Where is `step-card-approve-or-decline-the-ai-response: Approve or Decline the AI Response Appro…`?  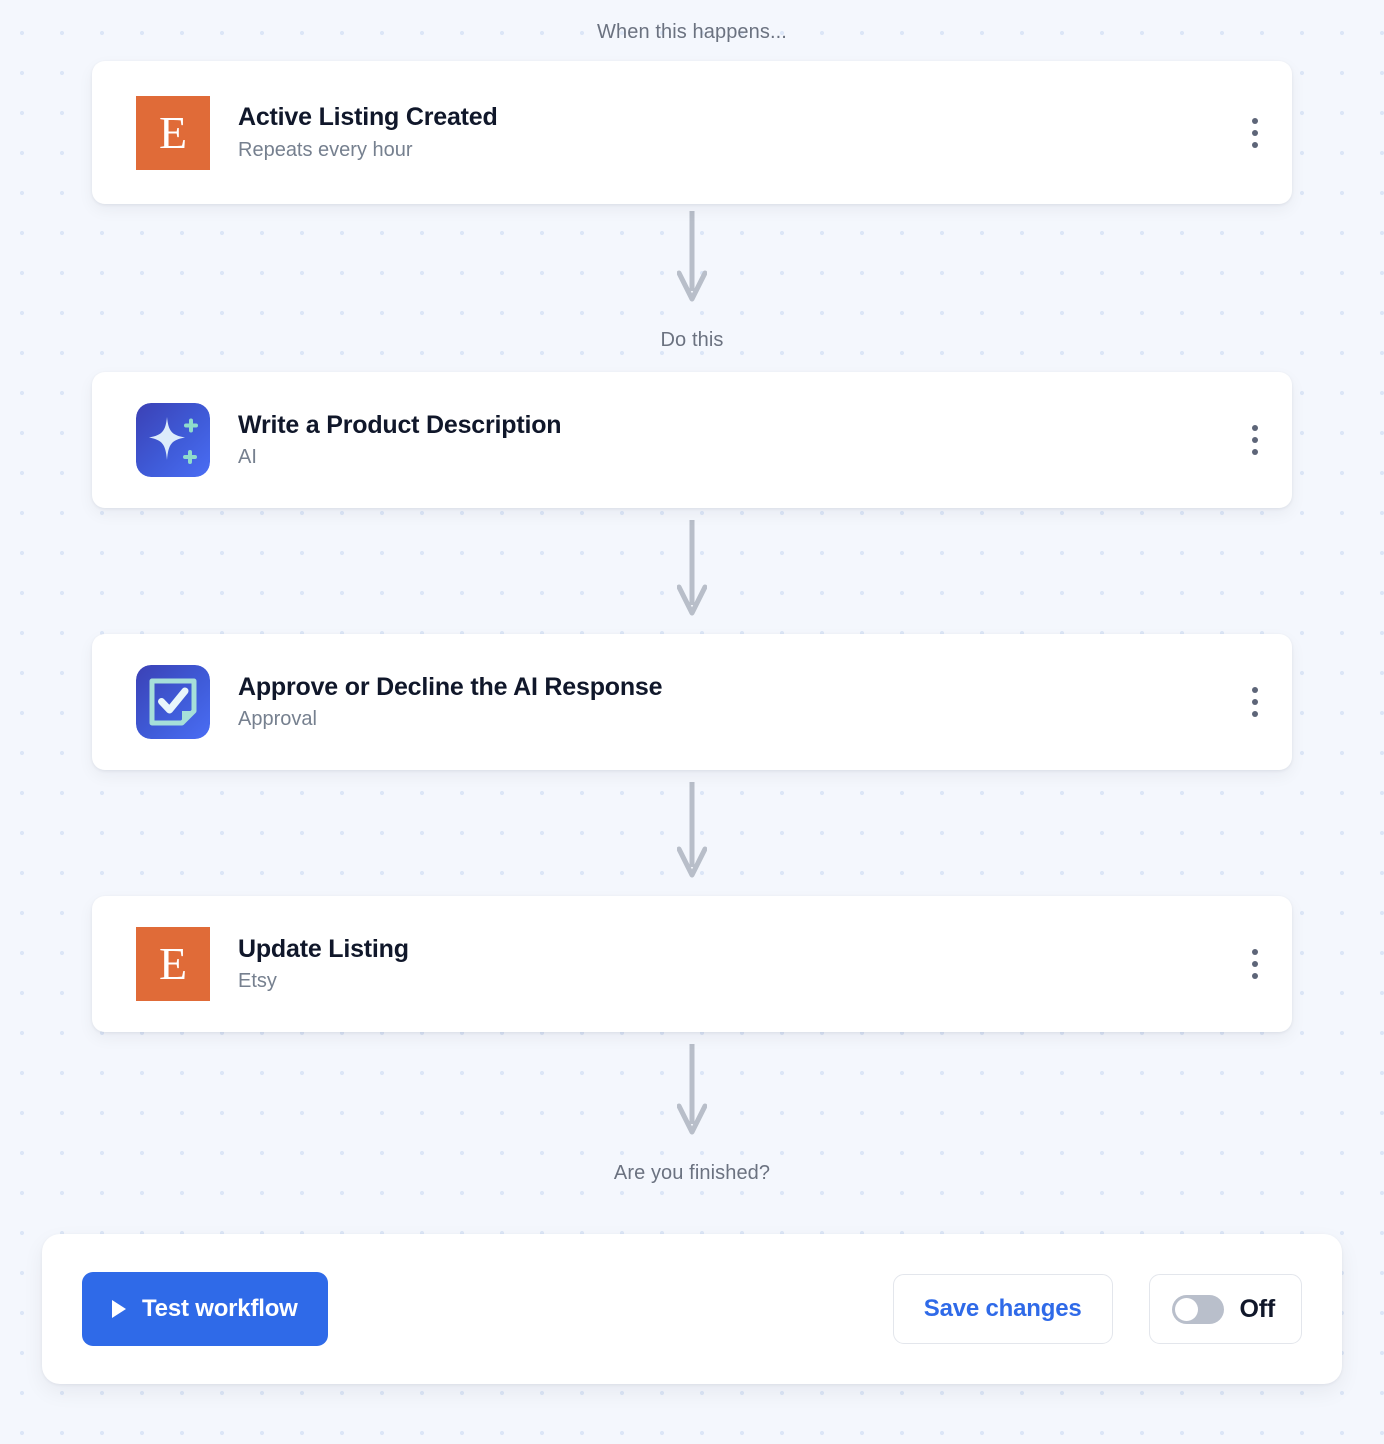
step-card-approve-or-decline-the-ai-response: Approve or Decline the AI Response Appro… is located at coordinates (692, 702).